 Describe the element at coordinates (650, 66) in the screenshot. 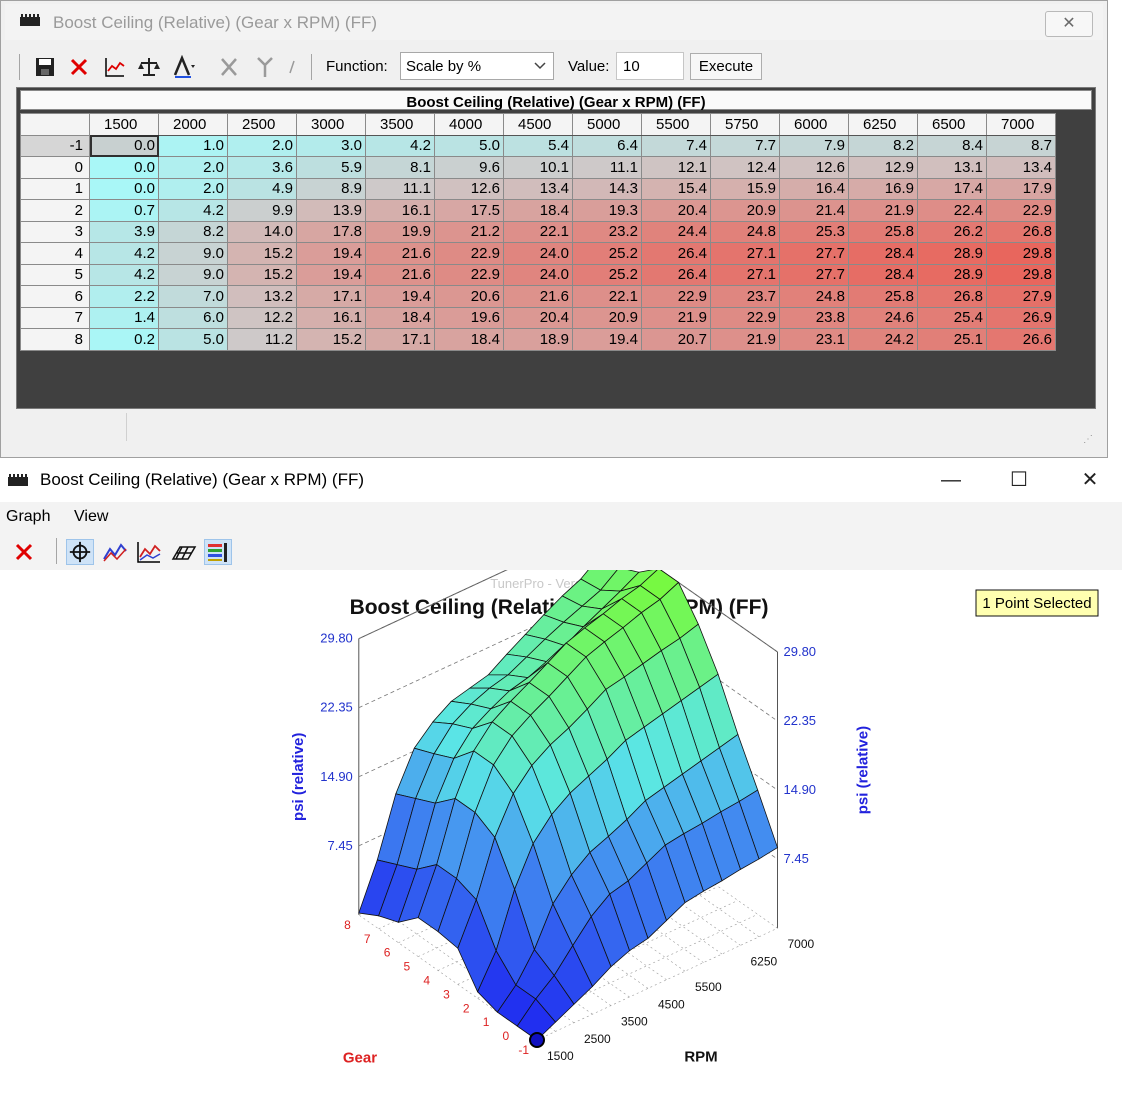

I see `value-input: 10` at that location.